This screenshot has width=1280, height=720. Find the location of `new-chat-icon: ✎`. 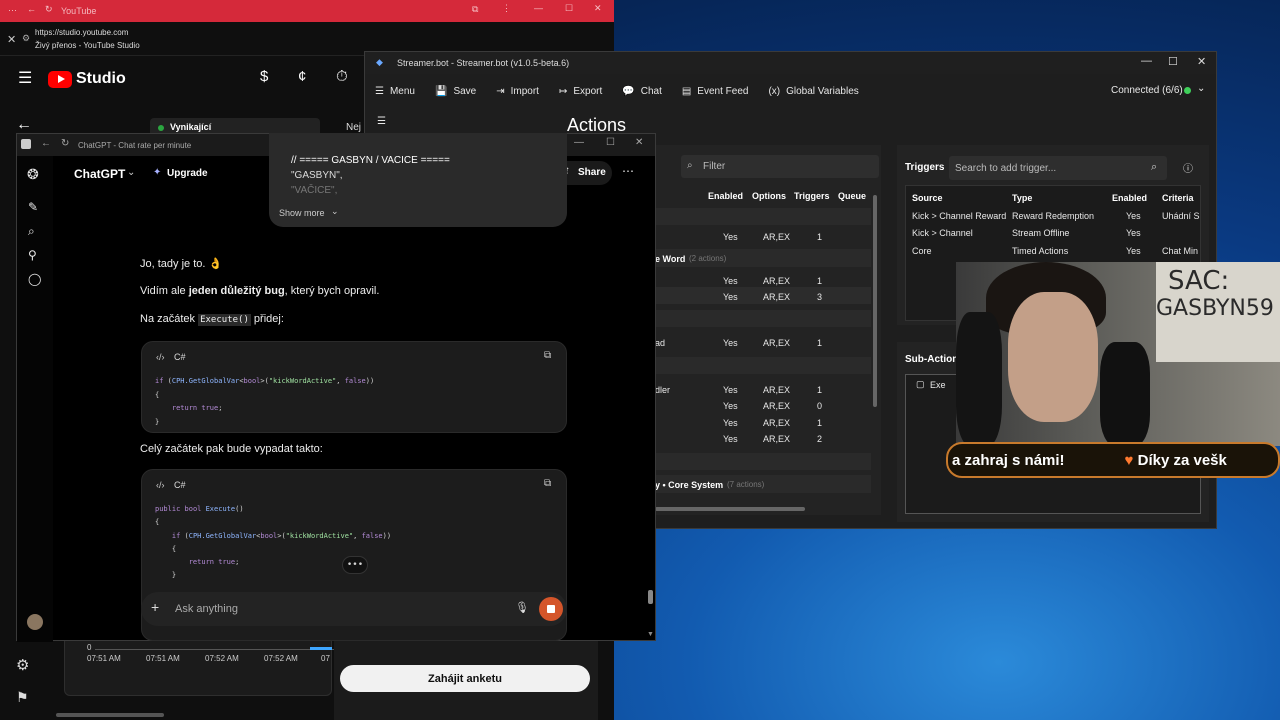

new-chat-icon: ✎ is located at coordinates (33, 207).